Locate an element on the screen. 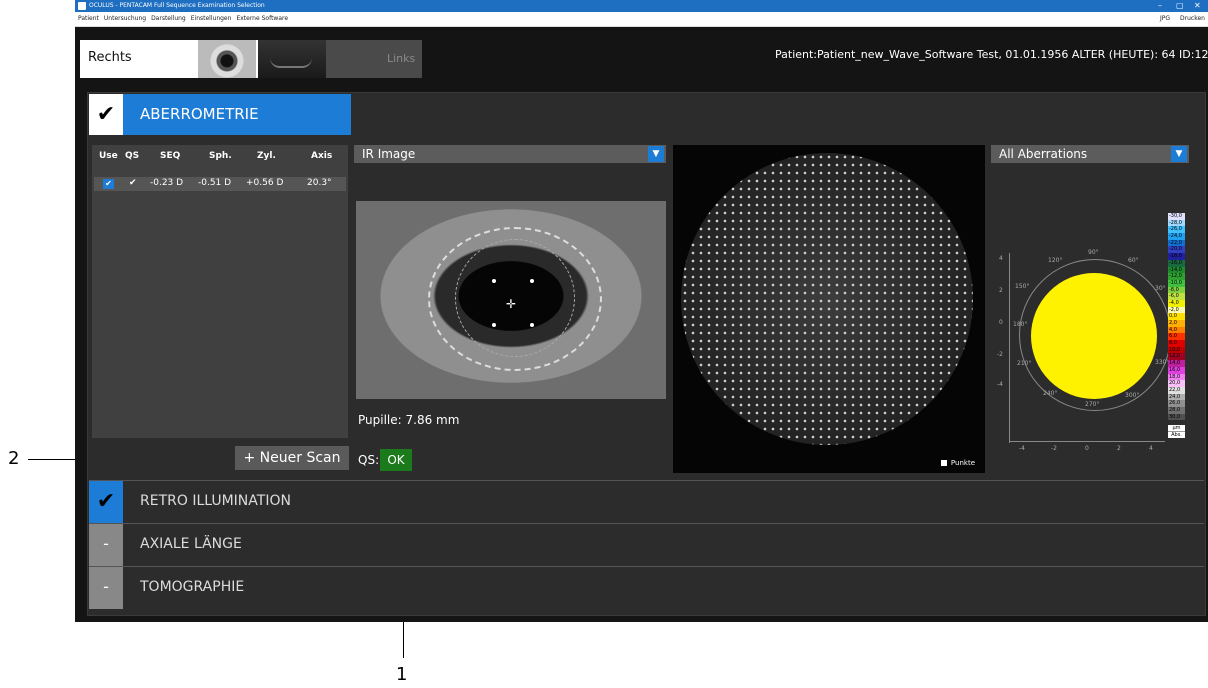 The width and height of the screenshot is (1208, 688). y-tick: 0 is located at coordinates (1001, 322).